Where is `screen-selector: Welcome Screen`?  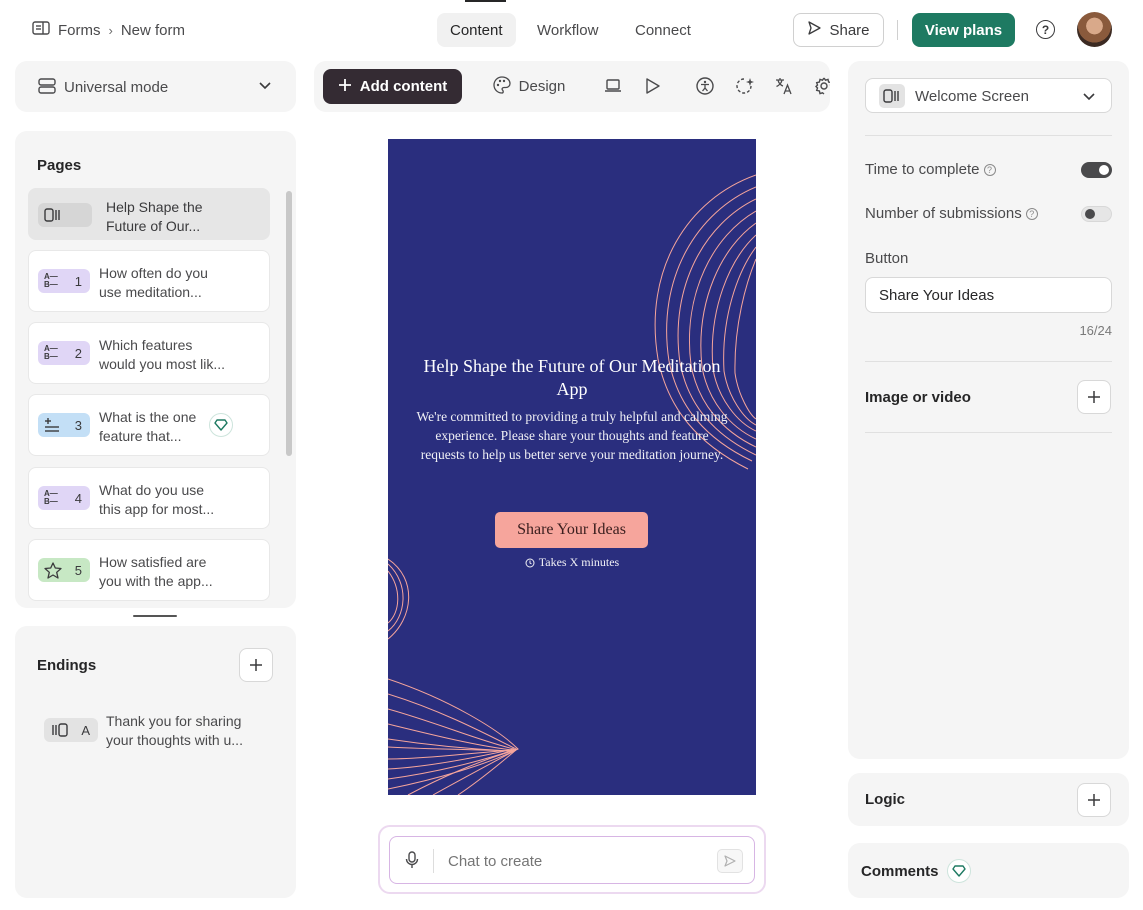 screen-selector: Welcome Screen is located at coordinates (988, 95).